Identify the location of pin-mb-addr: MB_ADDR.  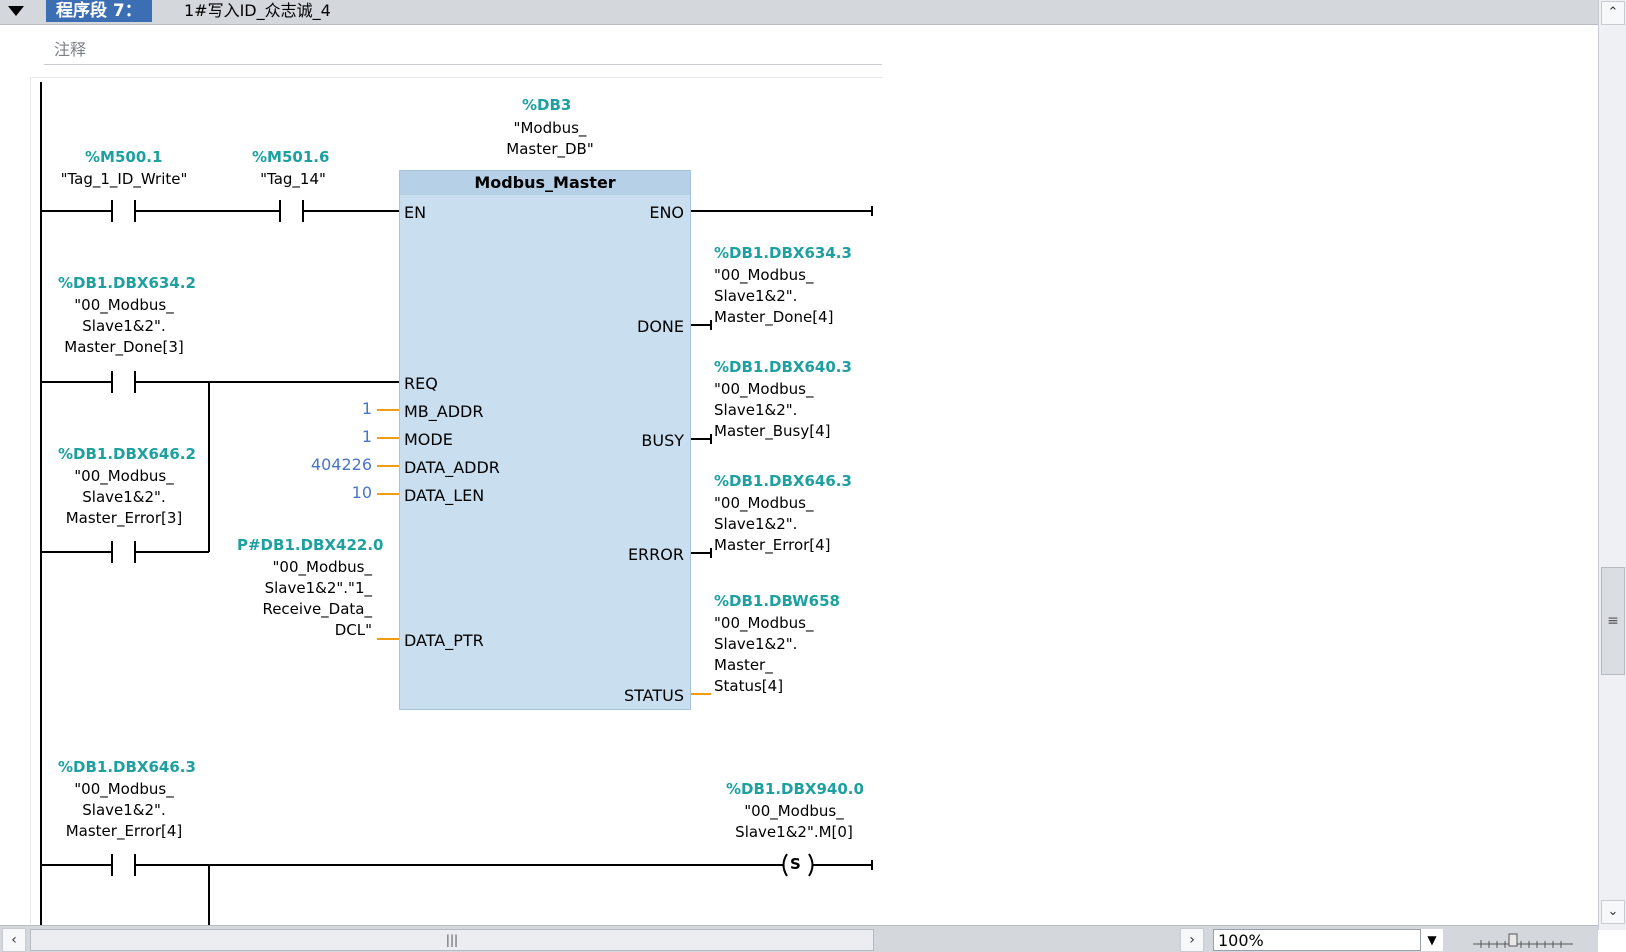
(444, 411).